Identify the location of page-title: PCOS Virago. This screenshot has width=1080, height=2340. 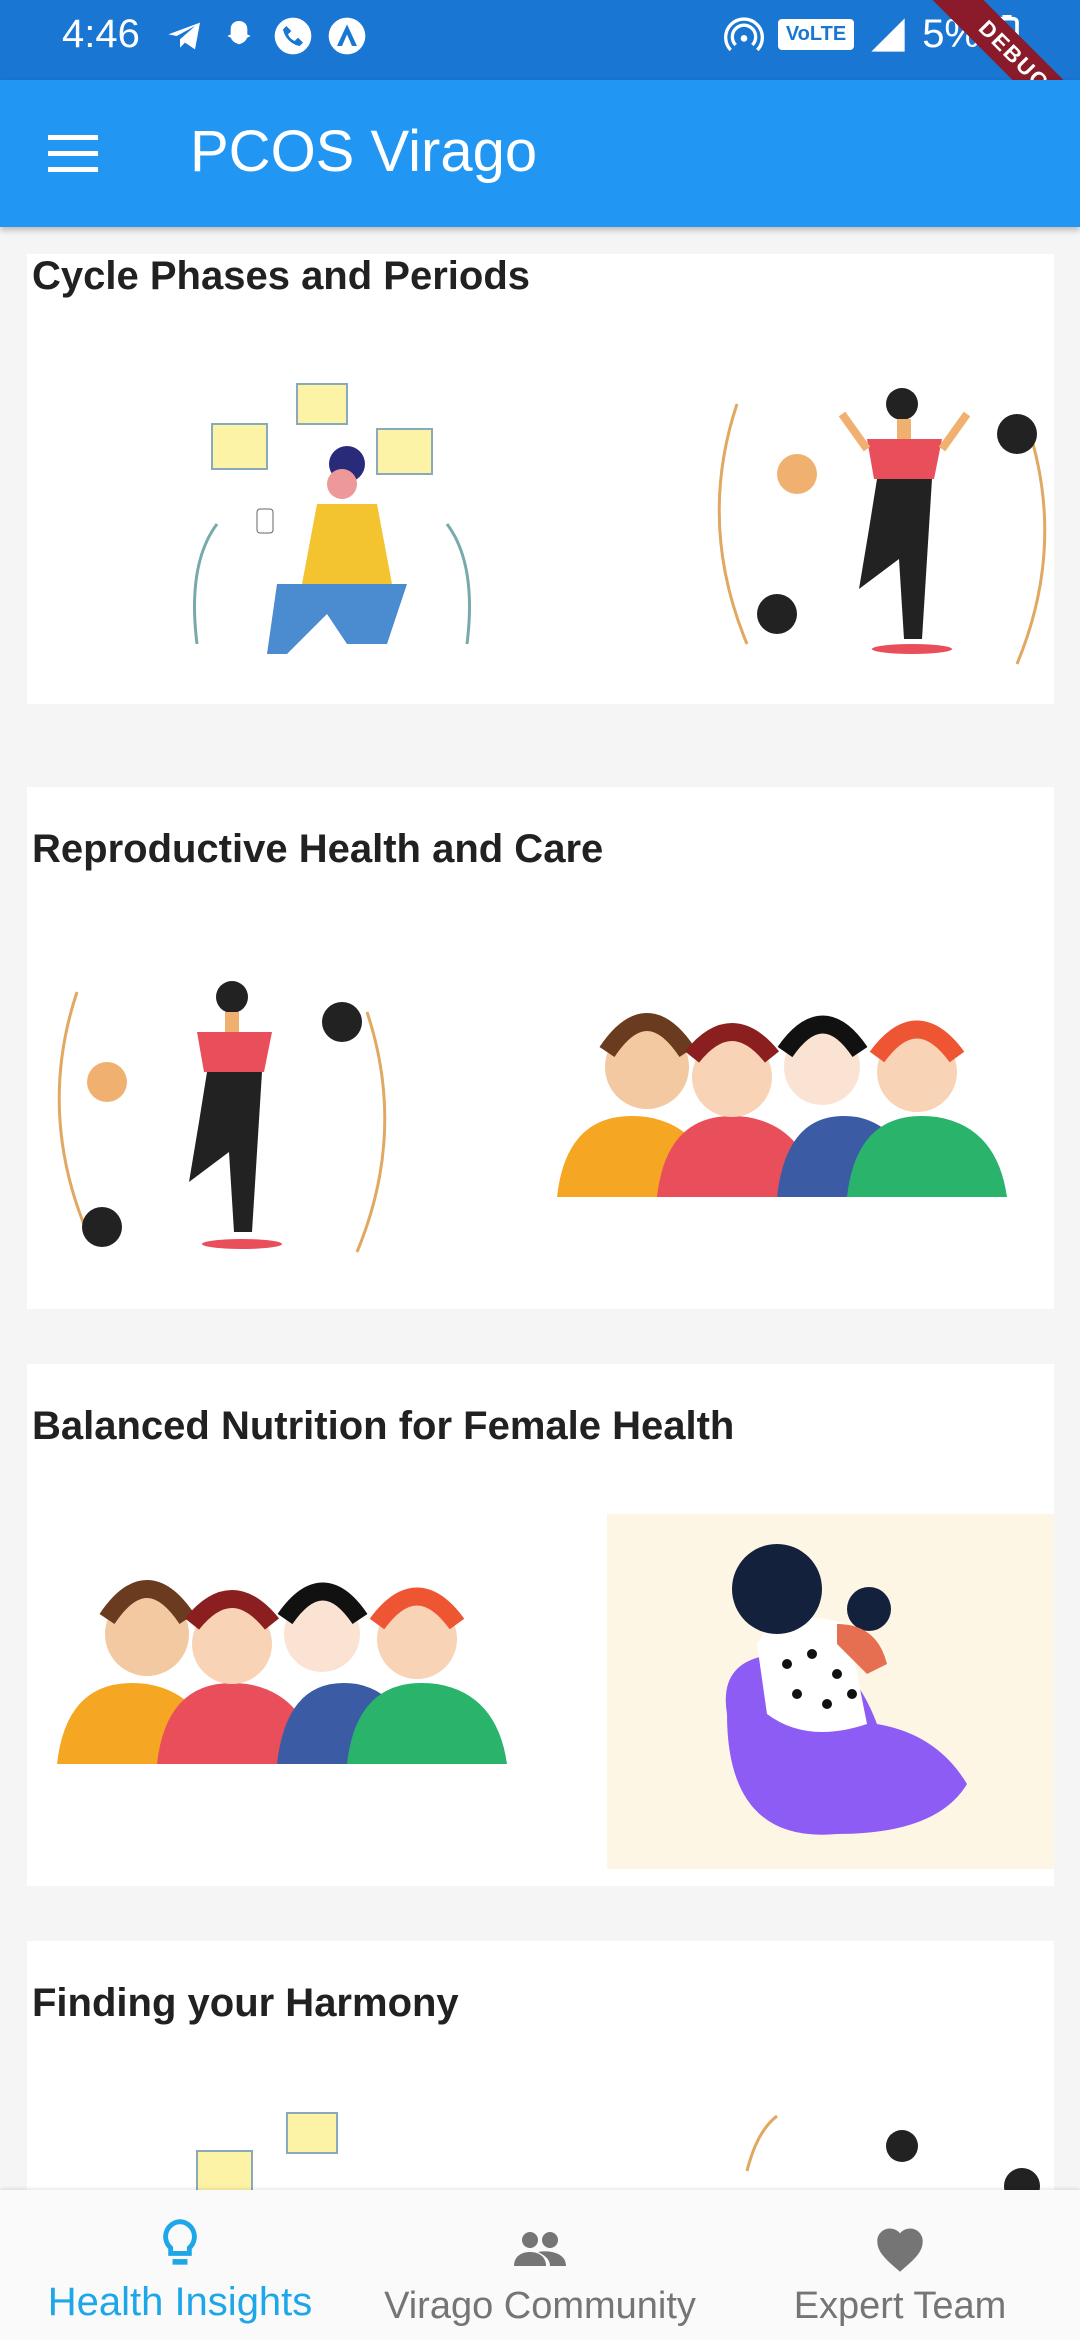
(364, 151).